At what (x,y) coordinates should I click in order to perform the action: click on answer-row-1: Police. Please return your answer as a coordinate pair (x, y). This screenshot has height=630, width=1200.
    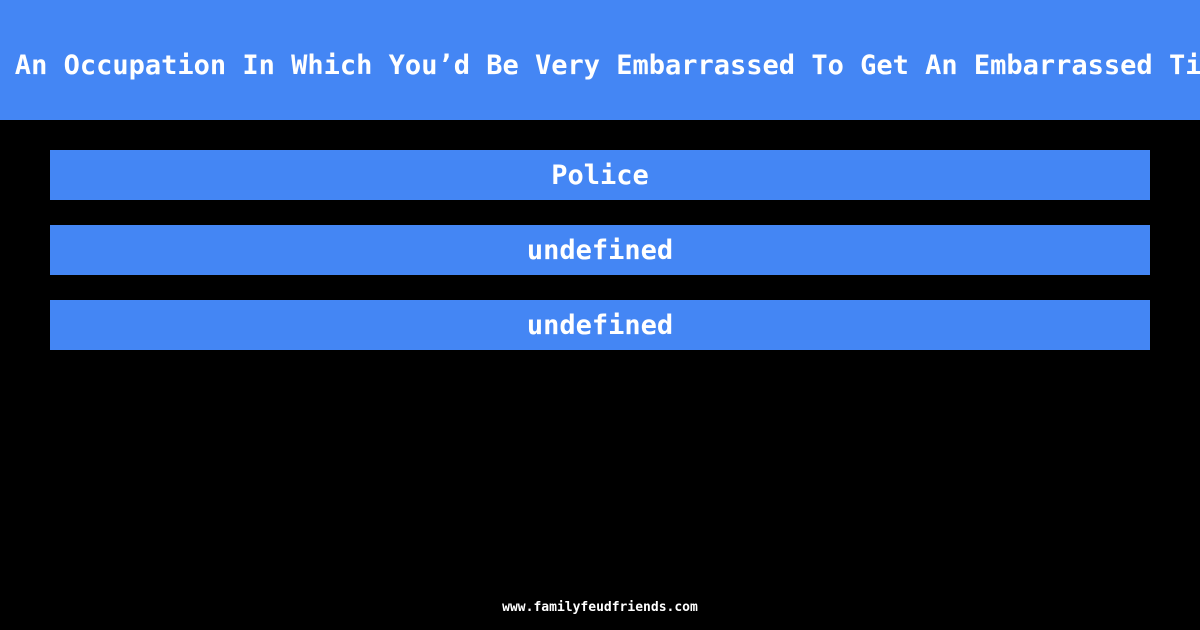
    Looking at the image, I should click on (600, 175).